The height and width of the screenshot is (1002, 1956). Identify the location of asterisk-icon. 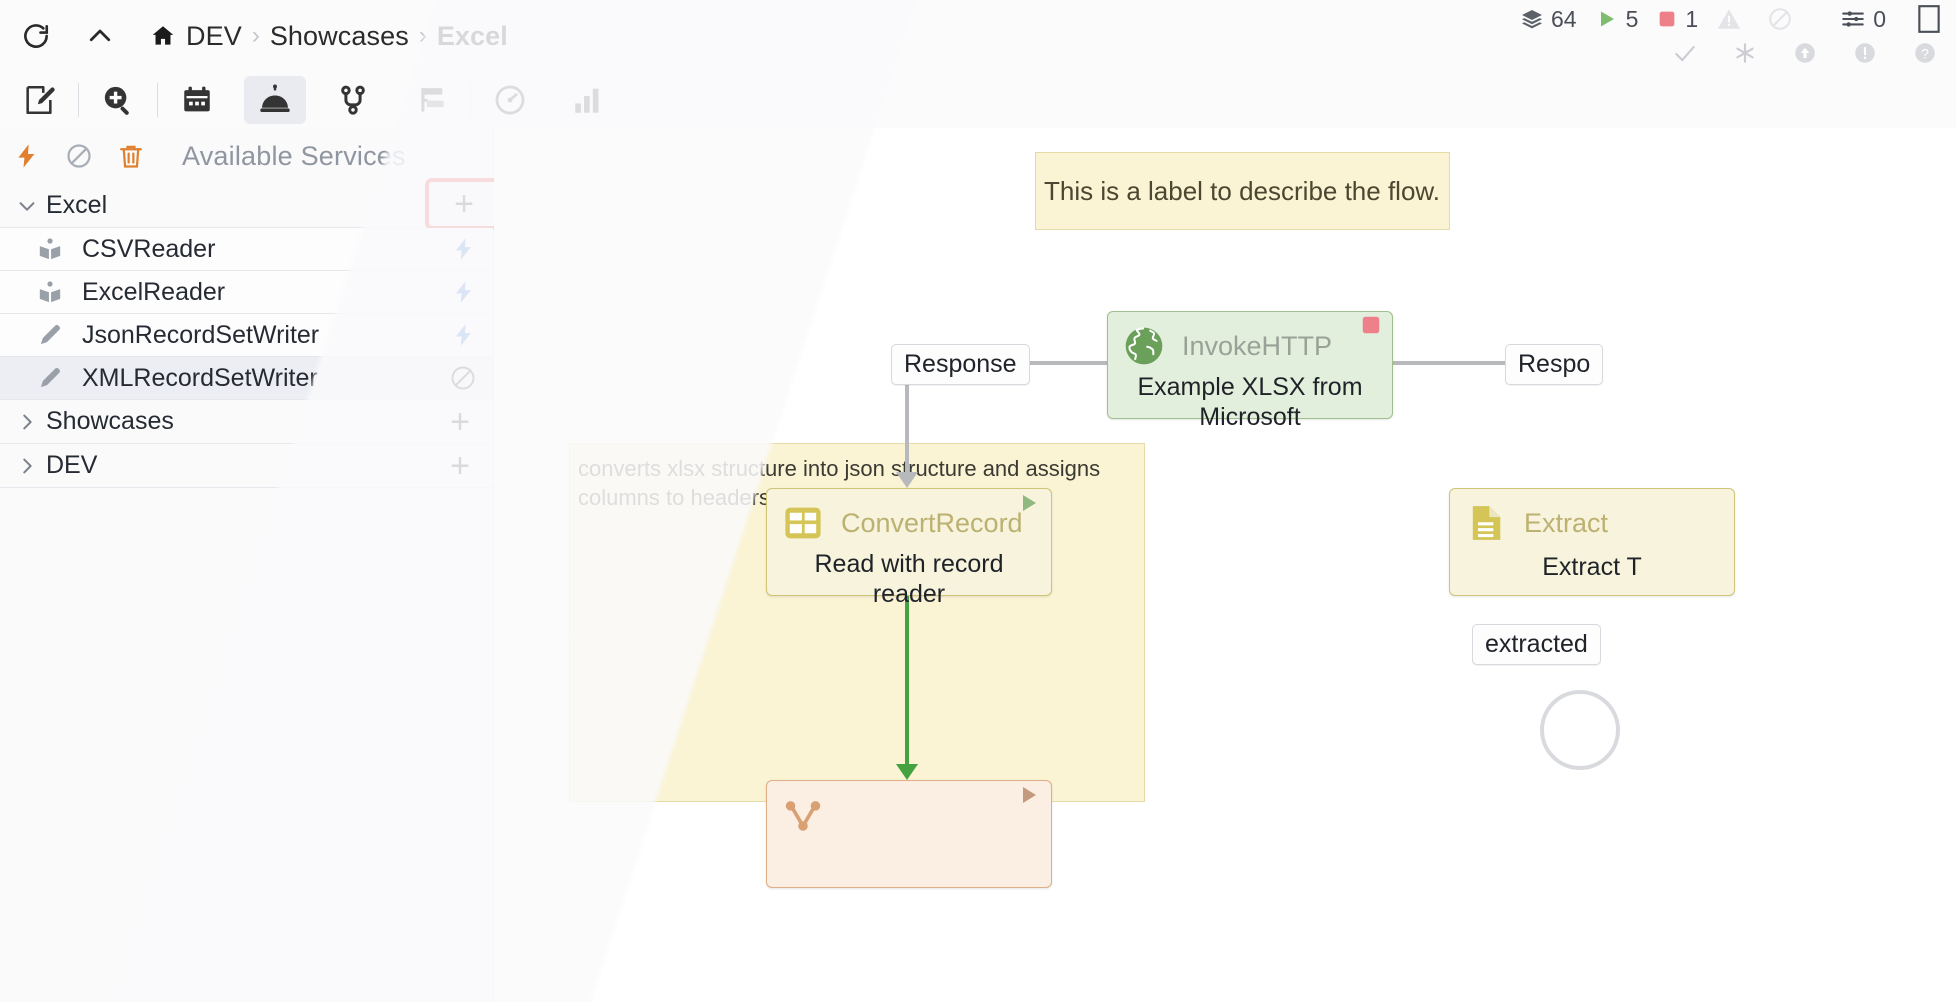
(1745, 53).